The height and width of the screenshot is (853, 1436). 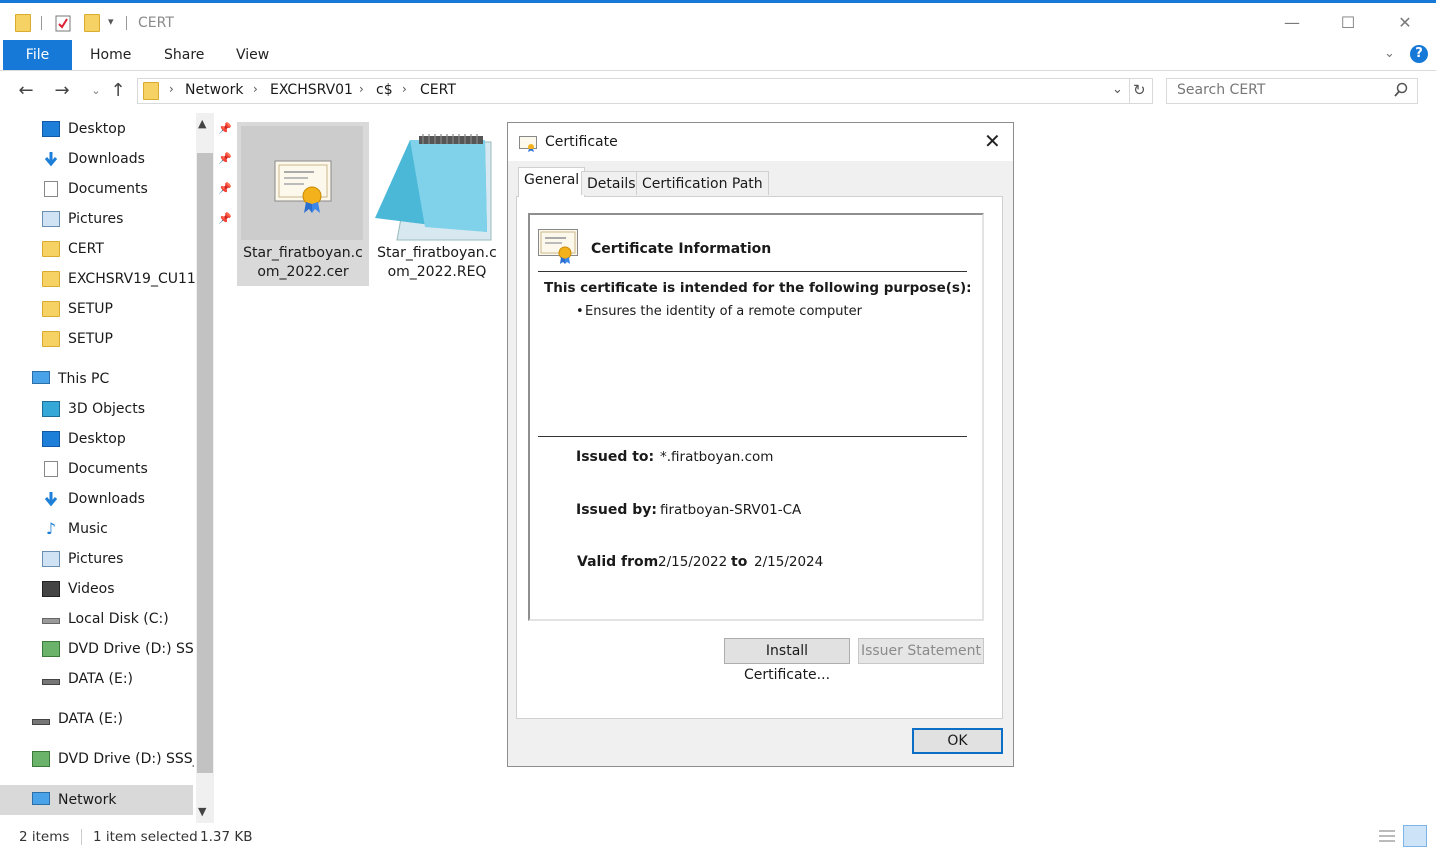 I want to click on sidebar-item-downloads: Downloads 📌, so click(x=137, y=159).